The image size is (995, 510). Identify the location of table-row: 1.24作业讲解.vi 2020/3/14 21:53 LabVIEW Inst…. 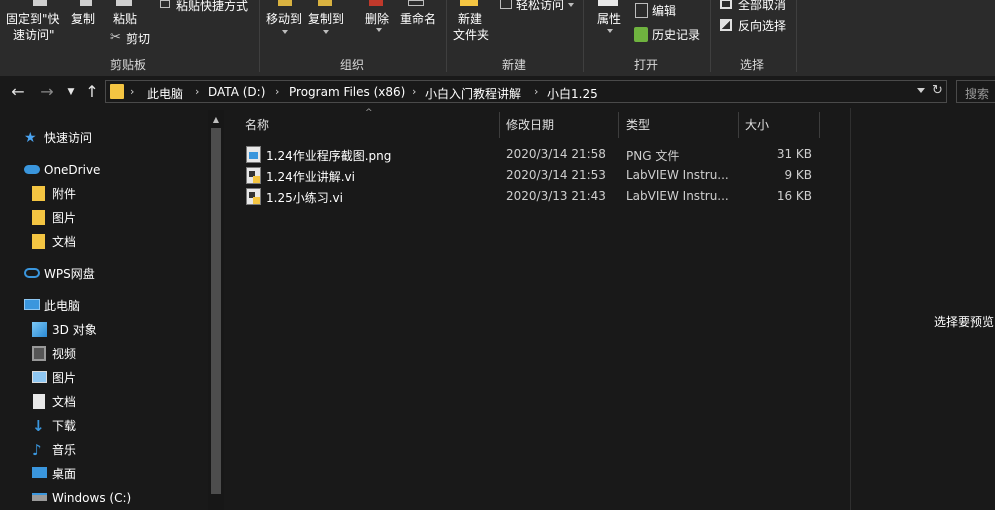
(534, 175).